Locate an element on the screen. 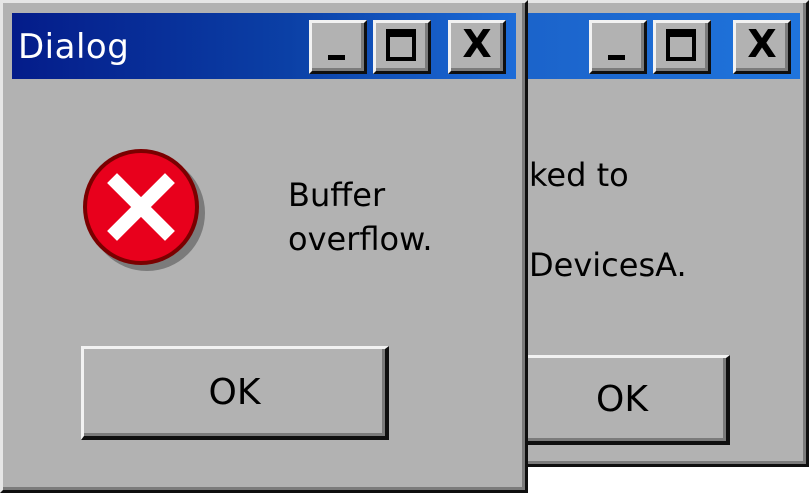 The width and height of the screenshot is (809, 501). minimize-button is located at coordinates (338, 47).